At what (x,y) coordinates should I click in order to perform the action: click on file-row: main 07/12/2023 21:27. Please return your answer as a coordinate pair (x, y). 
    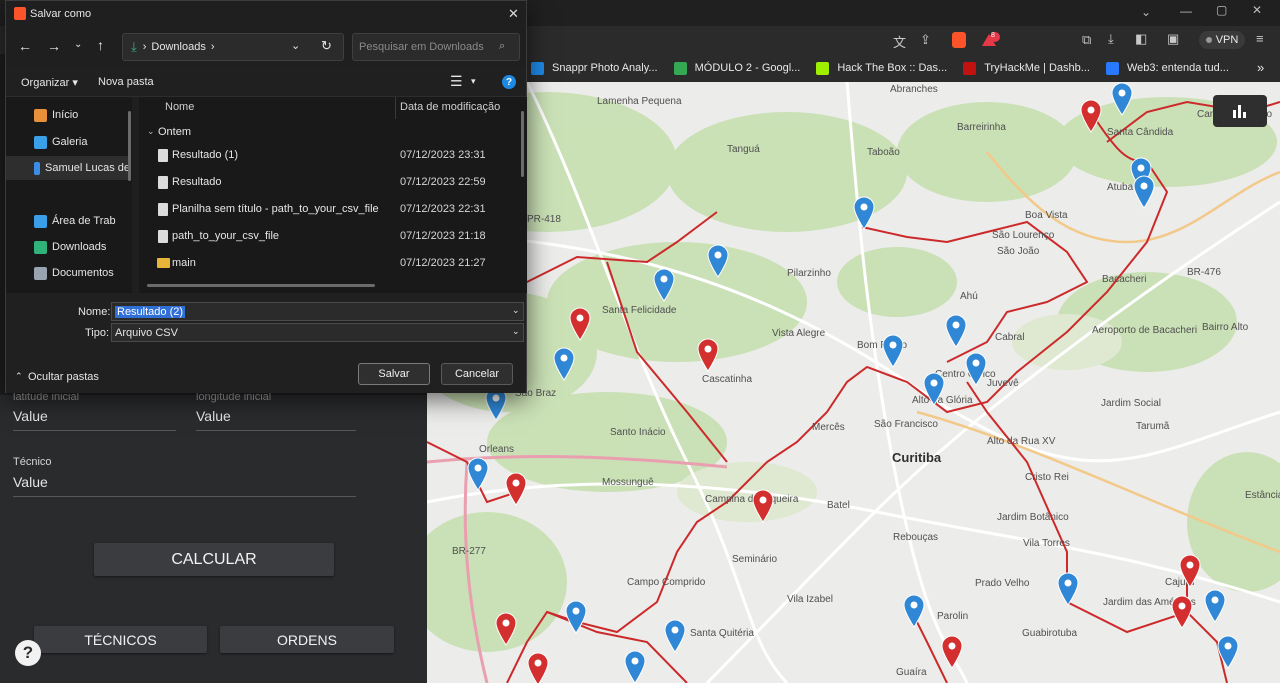
    Looking at the image, I should click on (329, 263).